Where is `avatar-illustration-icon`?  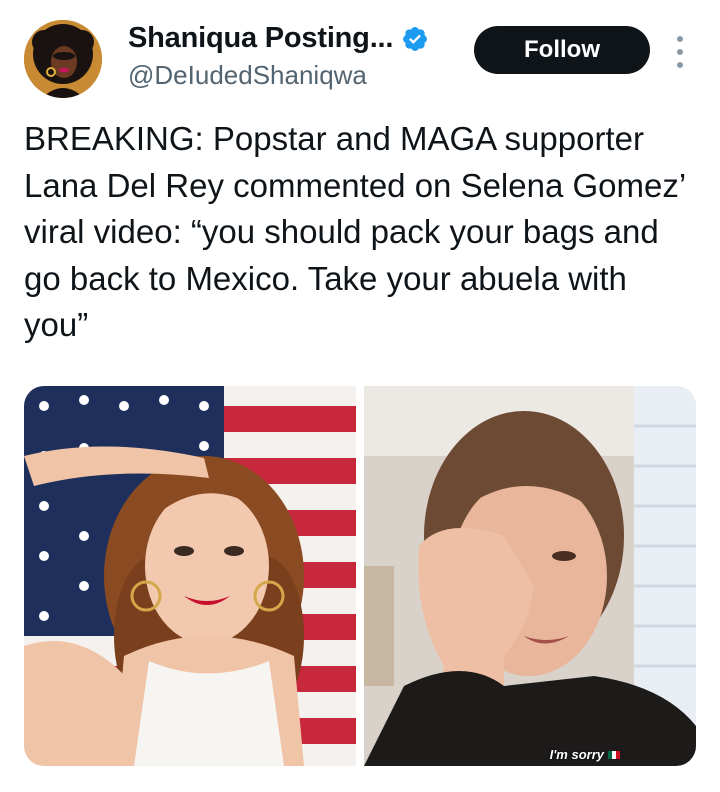
avatar-illustration-icon is located at coordinates (63, 59).